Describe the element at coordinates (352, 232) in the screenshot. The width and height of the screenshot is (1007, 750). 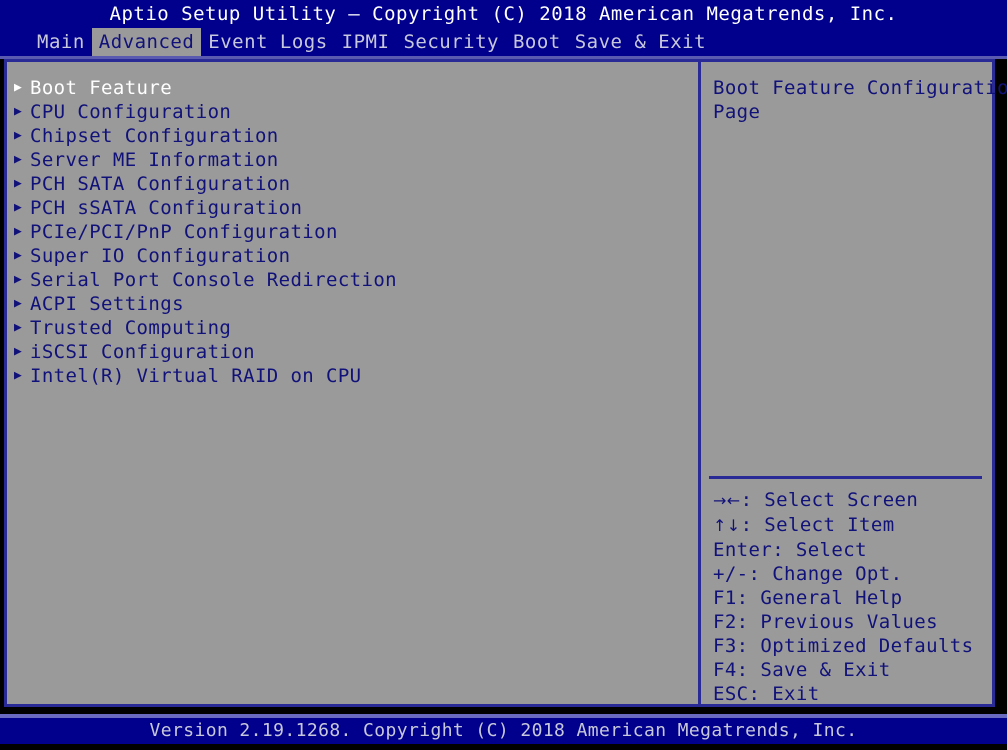
I see `menu-item-pcie-pci-pnp-configuration: ▶ PCIe/PCI/PnP Configuration` at that location.